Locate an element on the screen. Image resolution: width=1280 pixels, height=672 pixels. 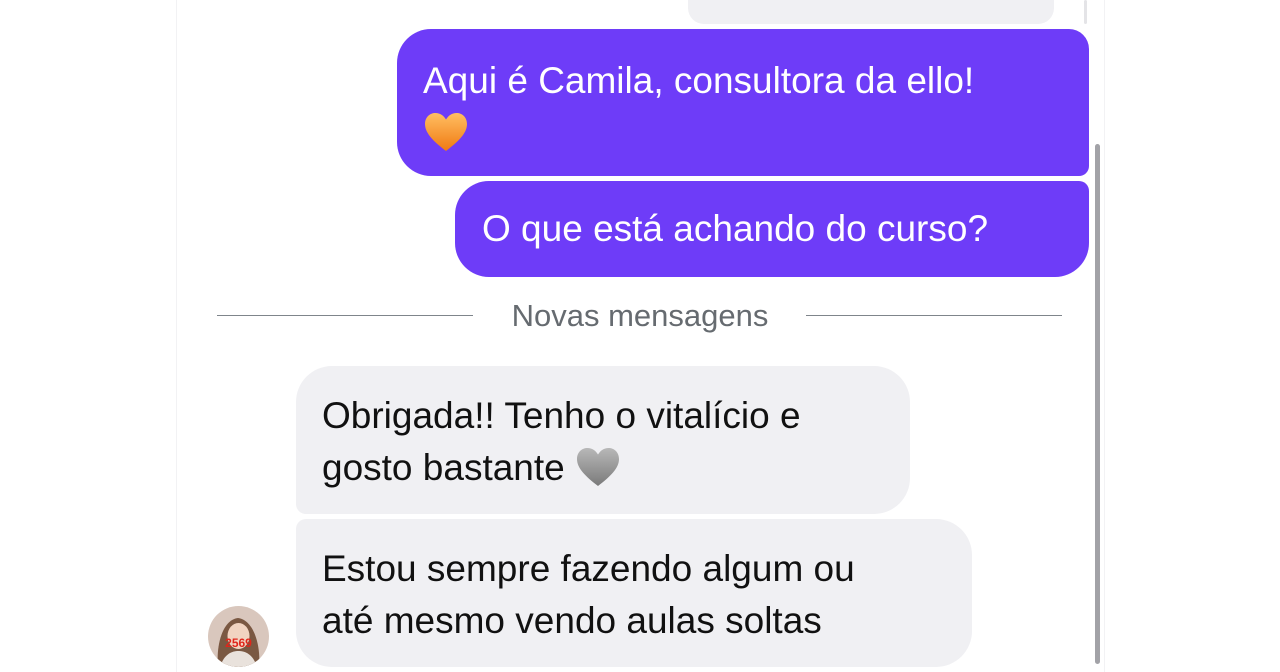
message-text-line: até mesmo vendo aulas soltas is located at coordinates (572, 620).